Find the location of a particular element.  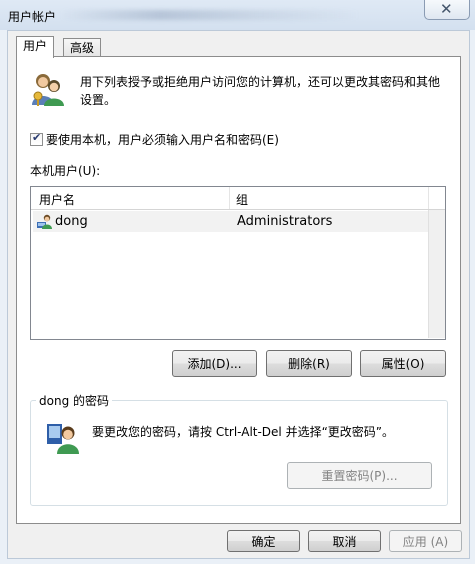

cancel-button: 取消 is located at coordinates (344, 541).